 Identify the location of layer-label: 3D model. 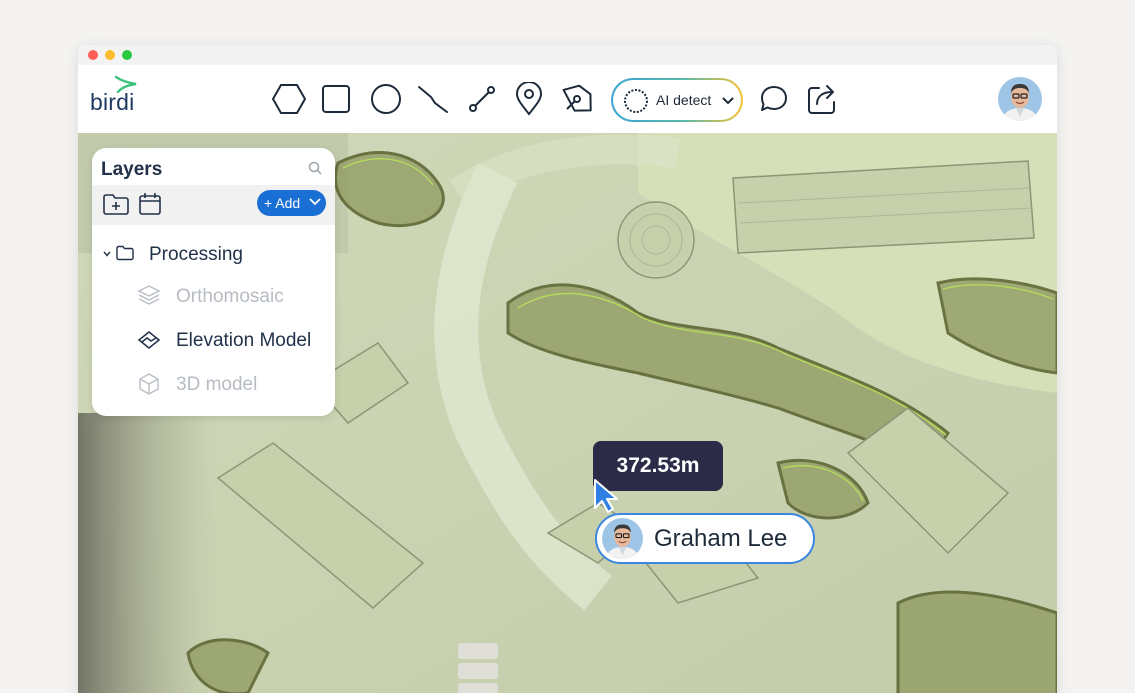
(217, 384).